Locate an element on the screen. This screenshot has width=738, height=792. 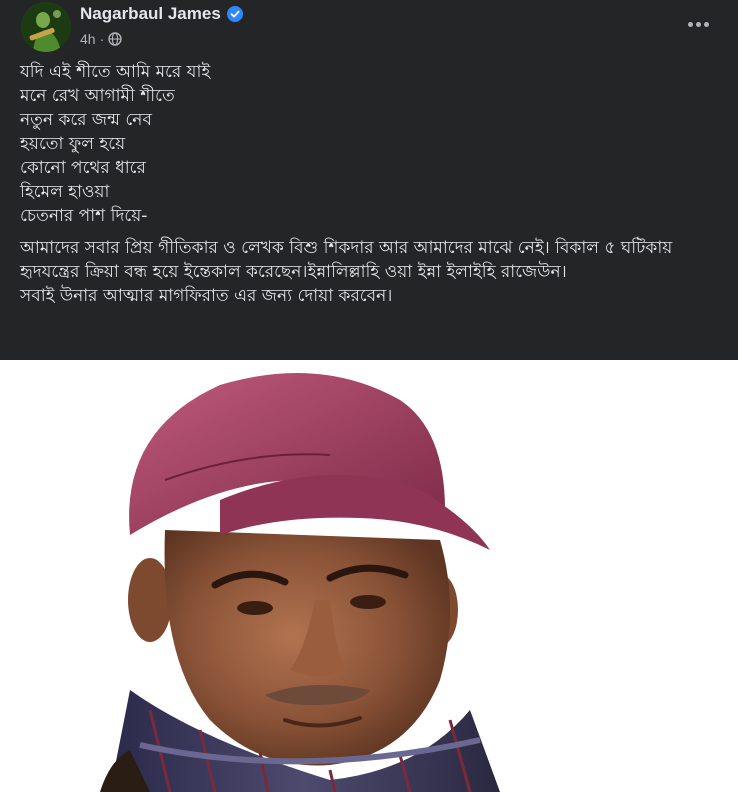
poem-line: হিমেল হাওয়া is located at coordinates (65, 192).